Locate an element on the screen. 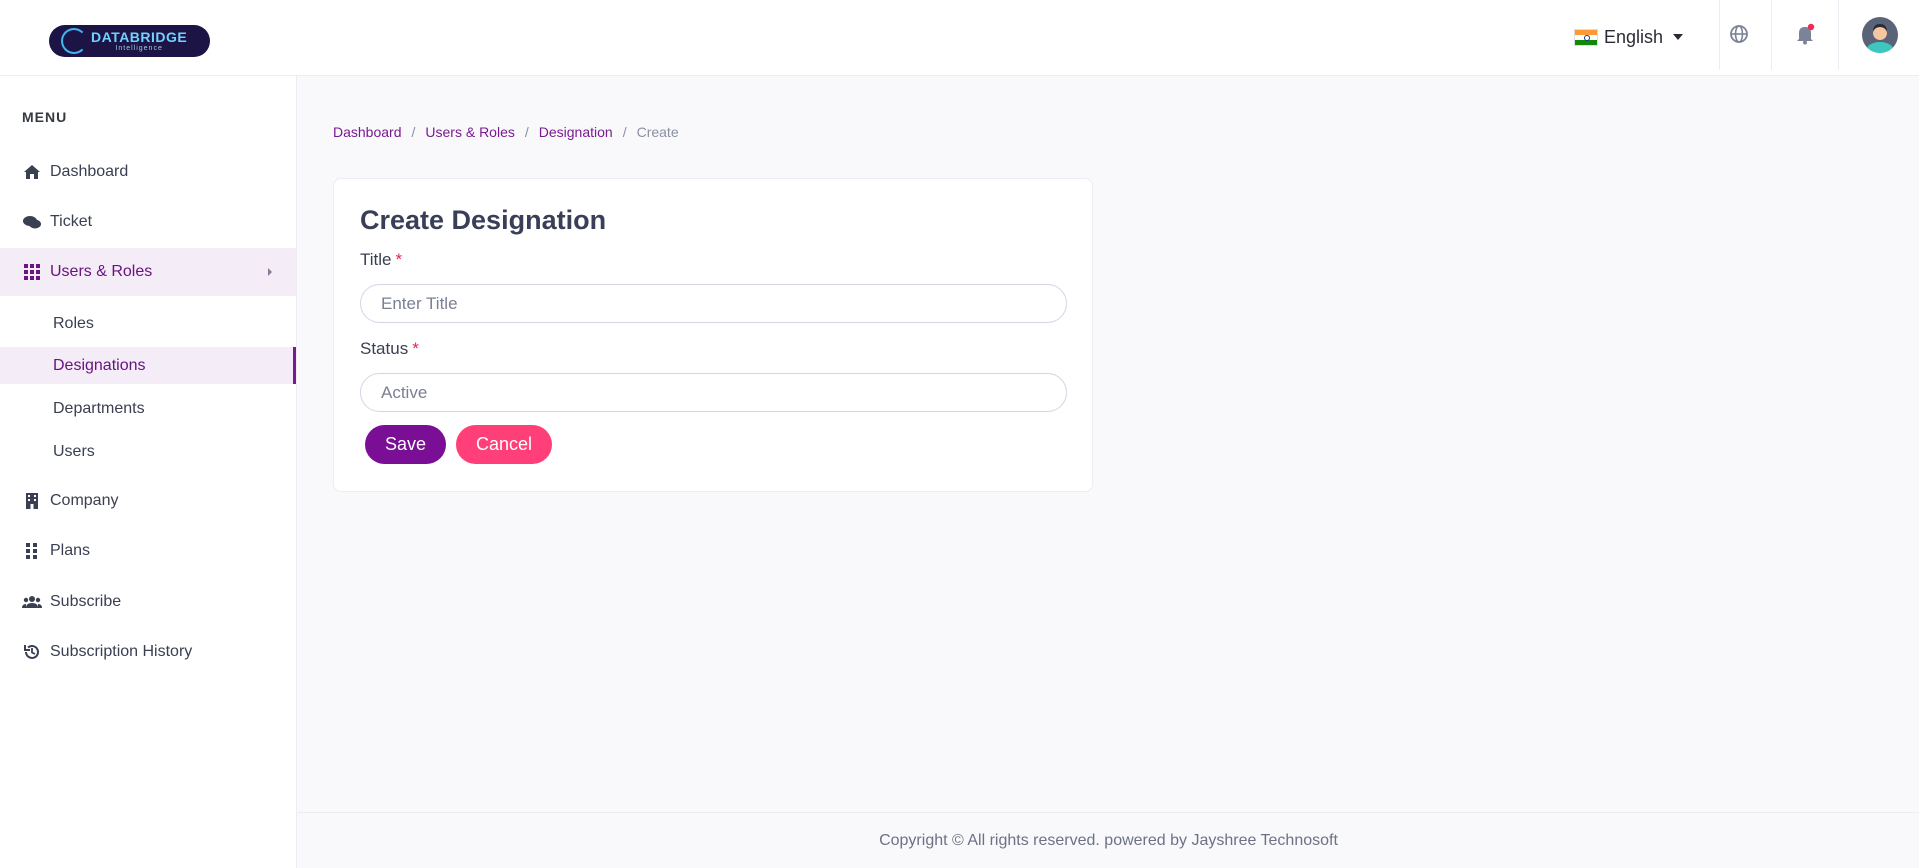  title-input is located at coordinates (713, 303).